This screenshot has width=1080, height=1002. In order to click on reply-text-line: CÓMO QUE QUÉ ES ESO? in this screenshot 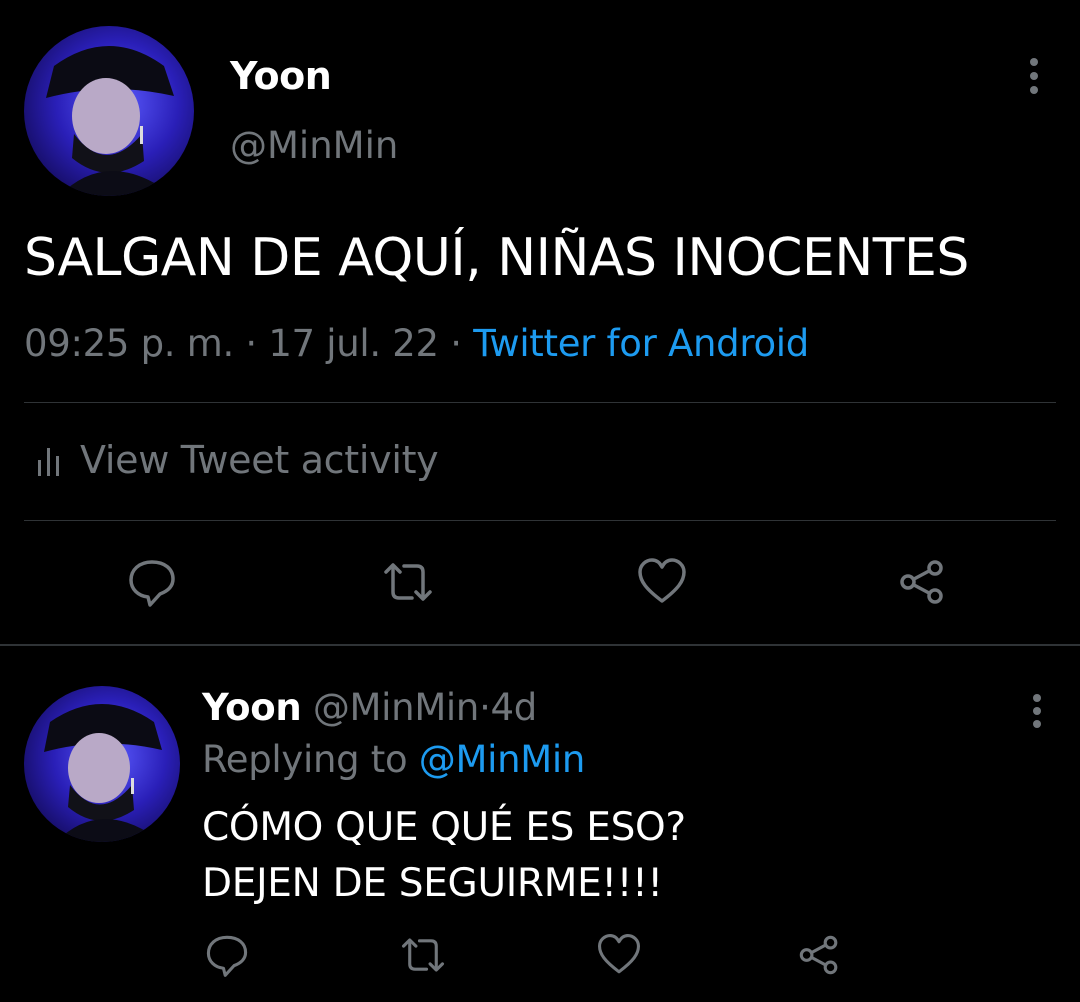, I will do `click(444, 827)`.